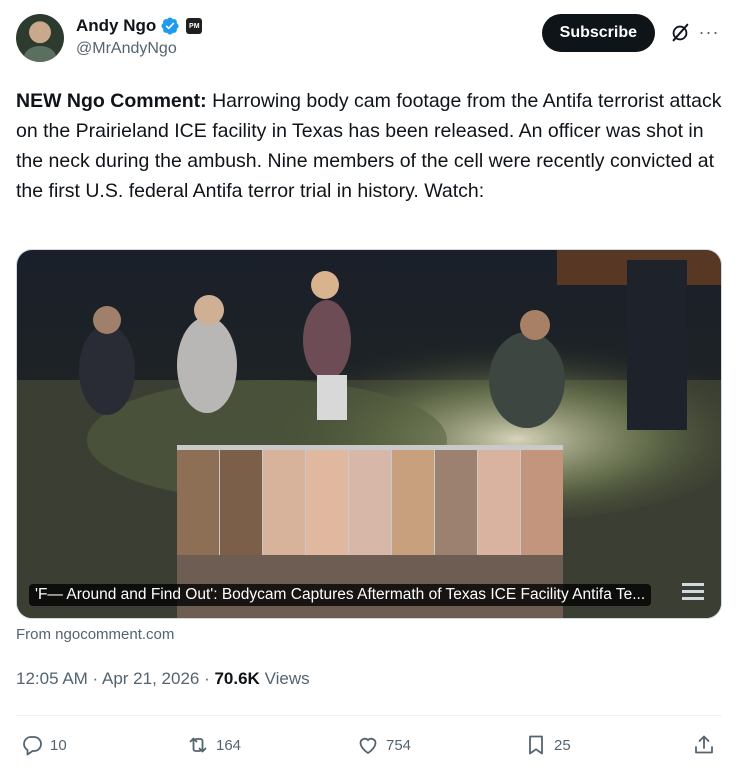  Describe the element at coordinates (58, 745) in the screenshot. I see `reply-count: 10` at that location.